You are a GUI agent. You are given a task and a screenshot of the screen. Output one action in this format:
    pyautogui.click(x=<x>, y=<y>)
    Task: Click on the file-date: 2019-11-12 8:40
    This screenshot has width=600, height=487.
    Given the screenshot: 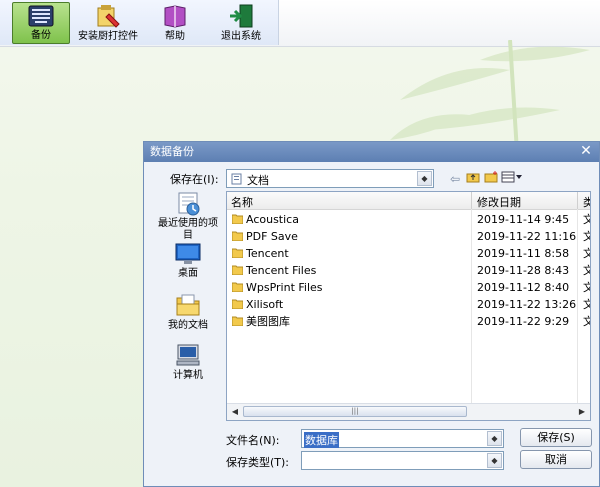 What is the action you would take?
    pyautogui.click(x=523, y=287)
    